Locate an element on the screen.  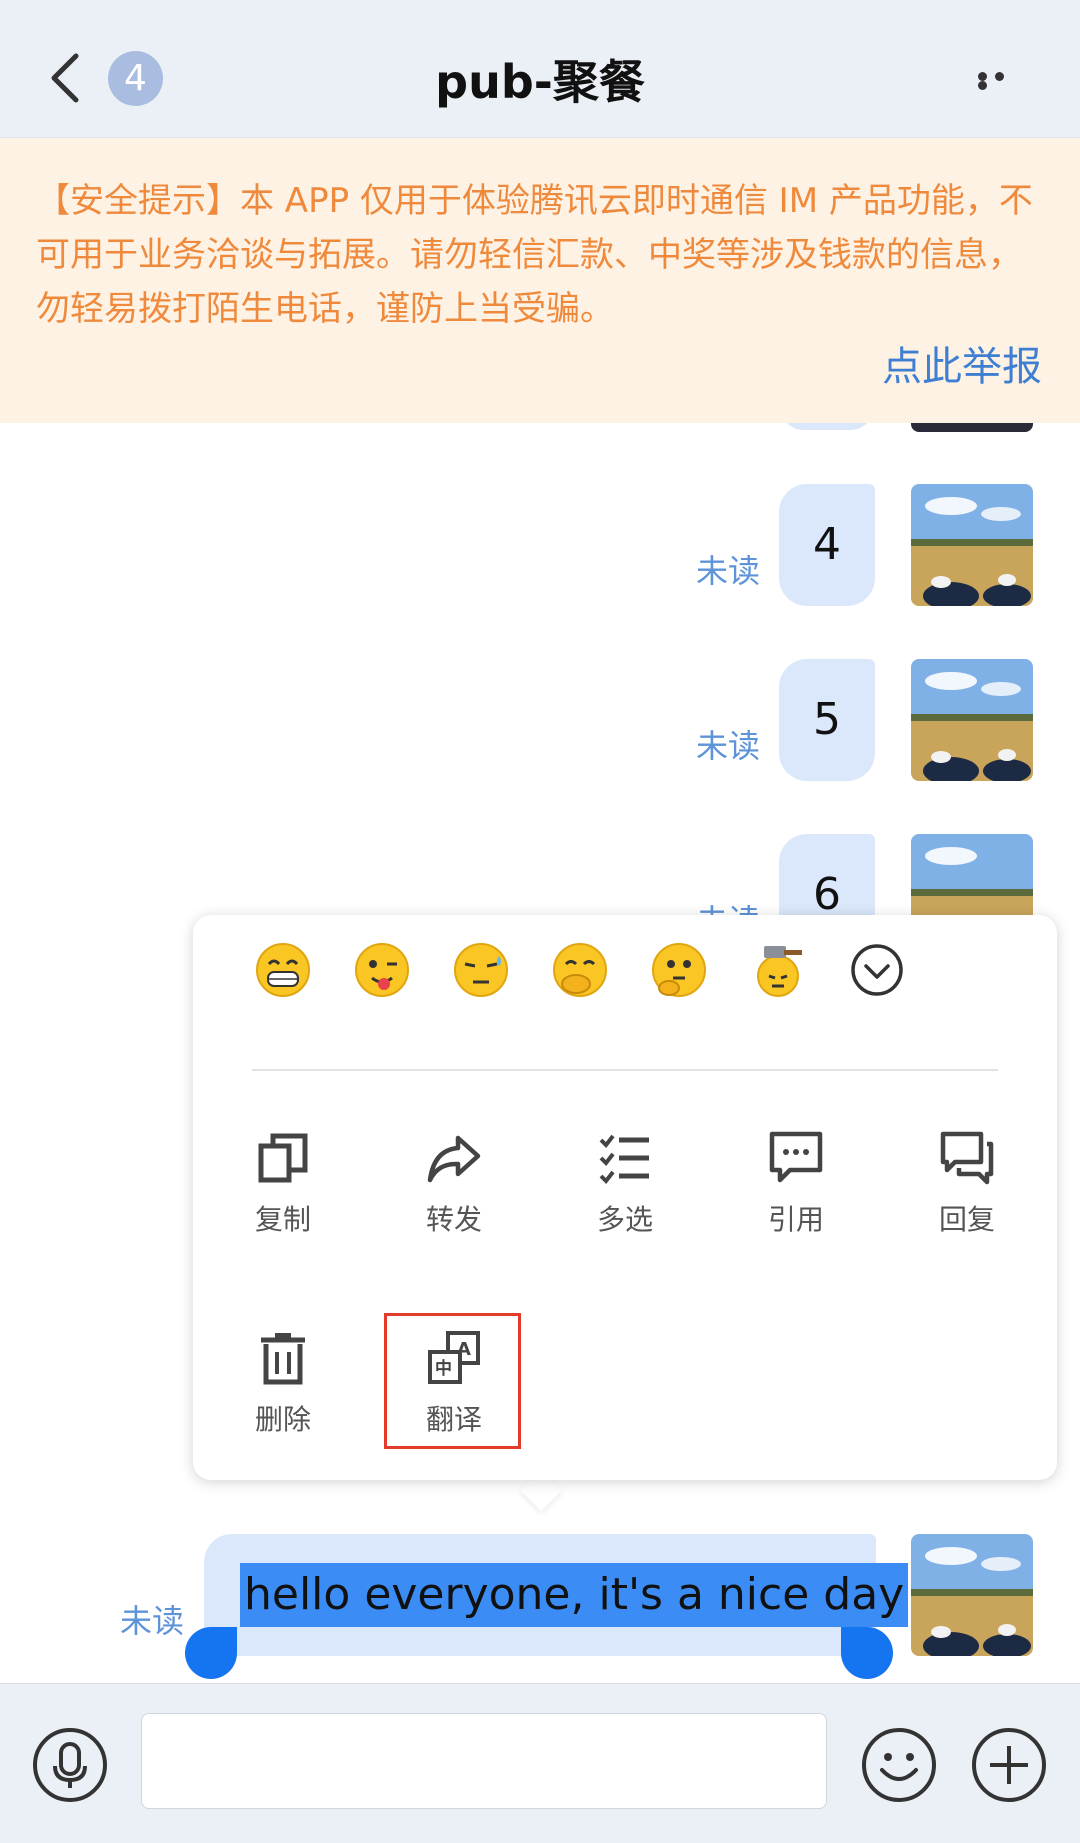
quote-label: 引用 is located at coordinates (795, 1219).